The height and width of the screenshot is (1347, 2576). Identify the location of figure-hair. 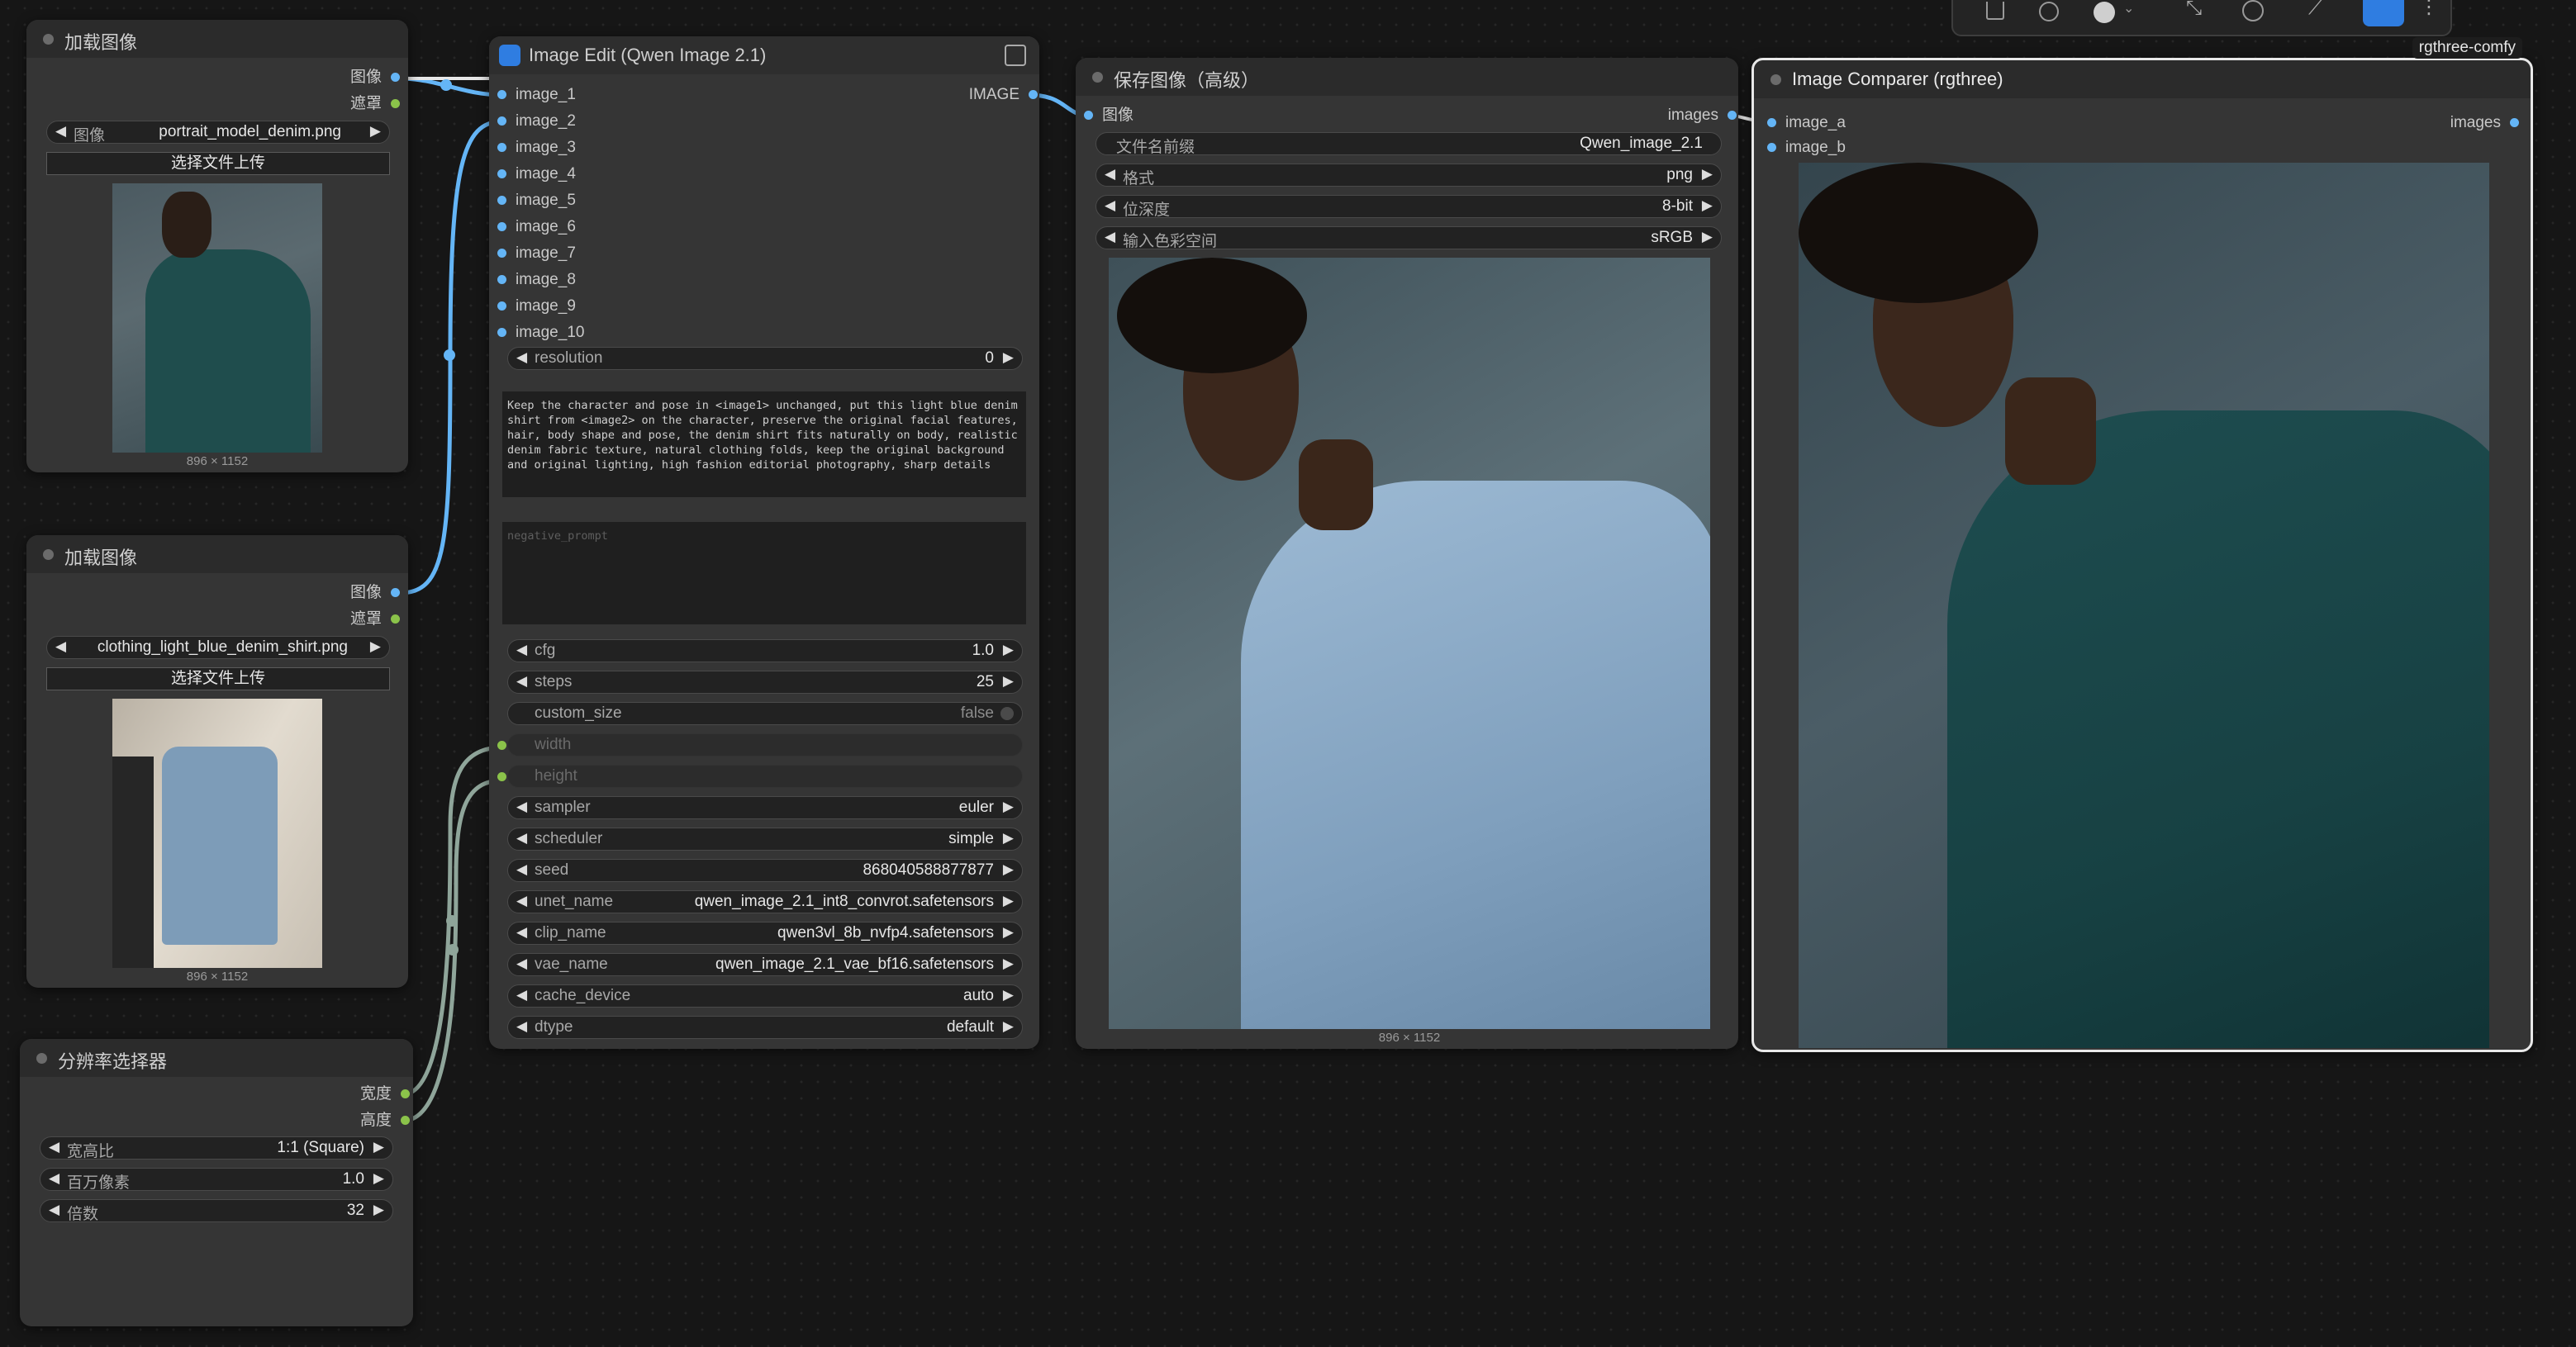
(1919, 233).